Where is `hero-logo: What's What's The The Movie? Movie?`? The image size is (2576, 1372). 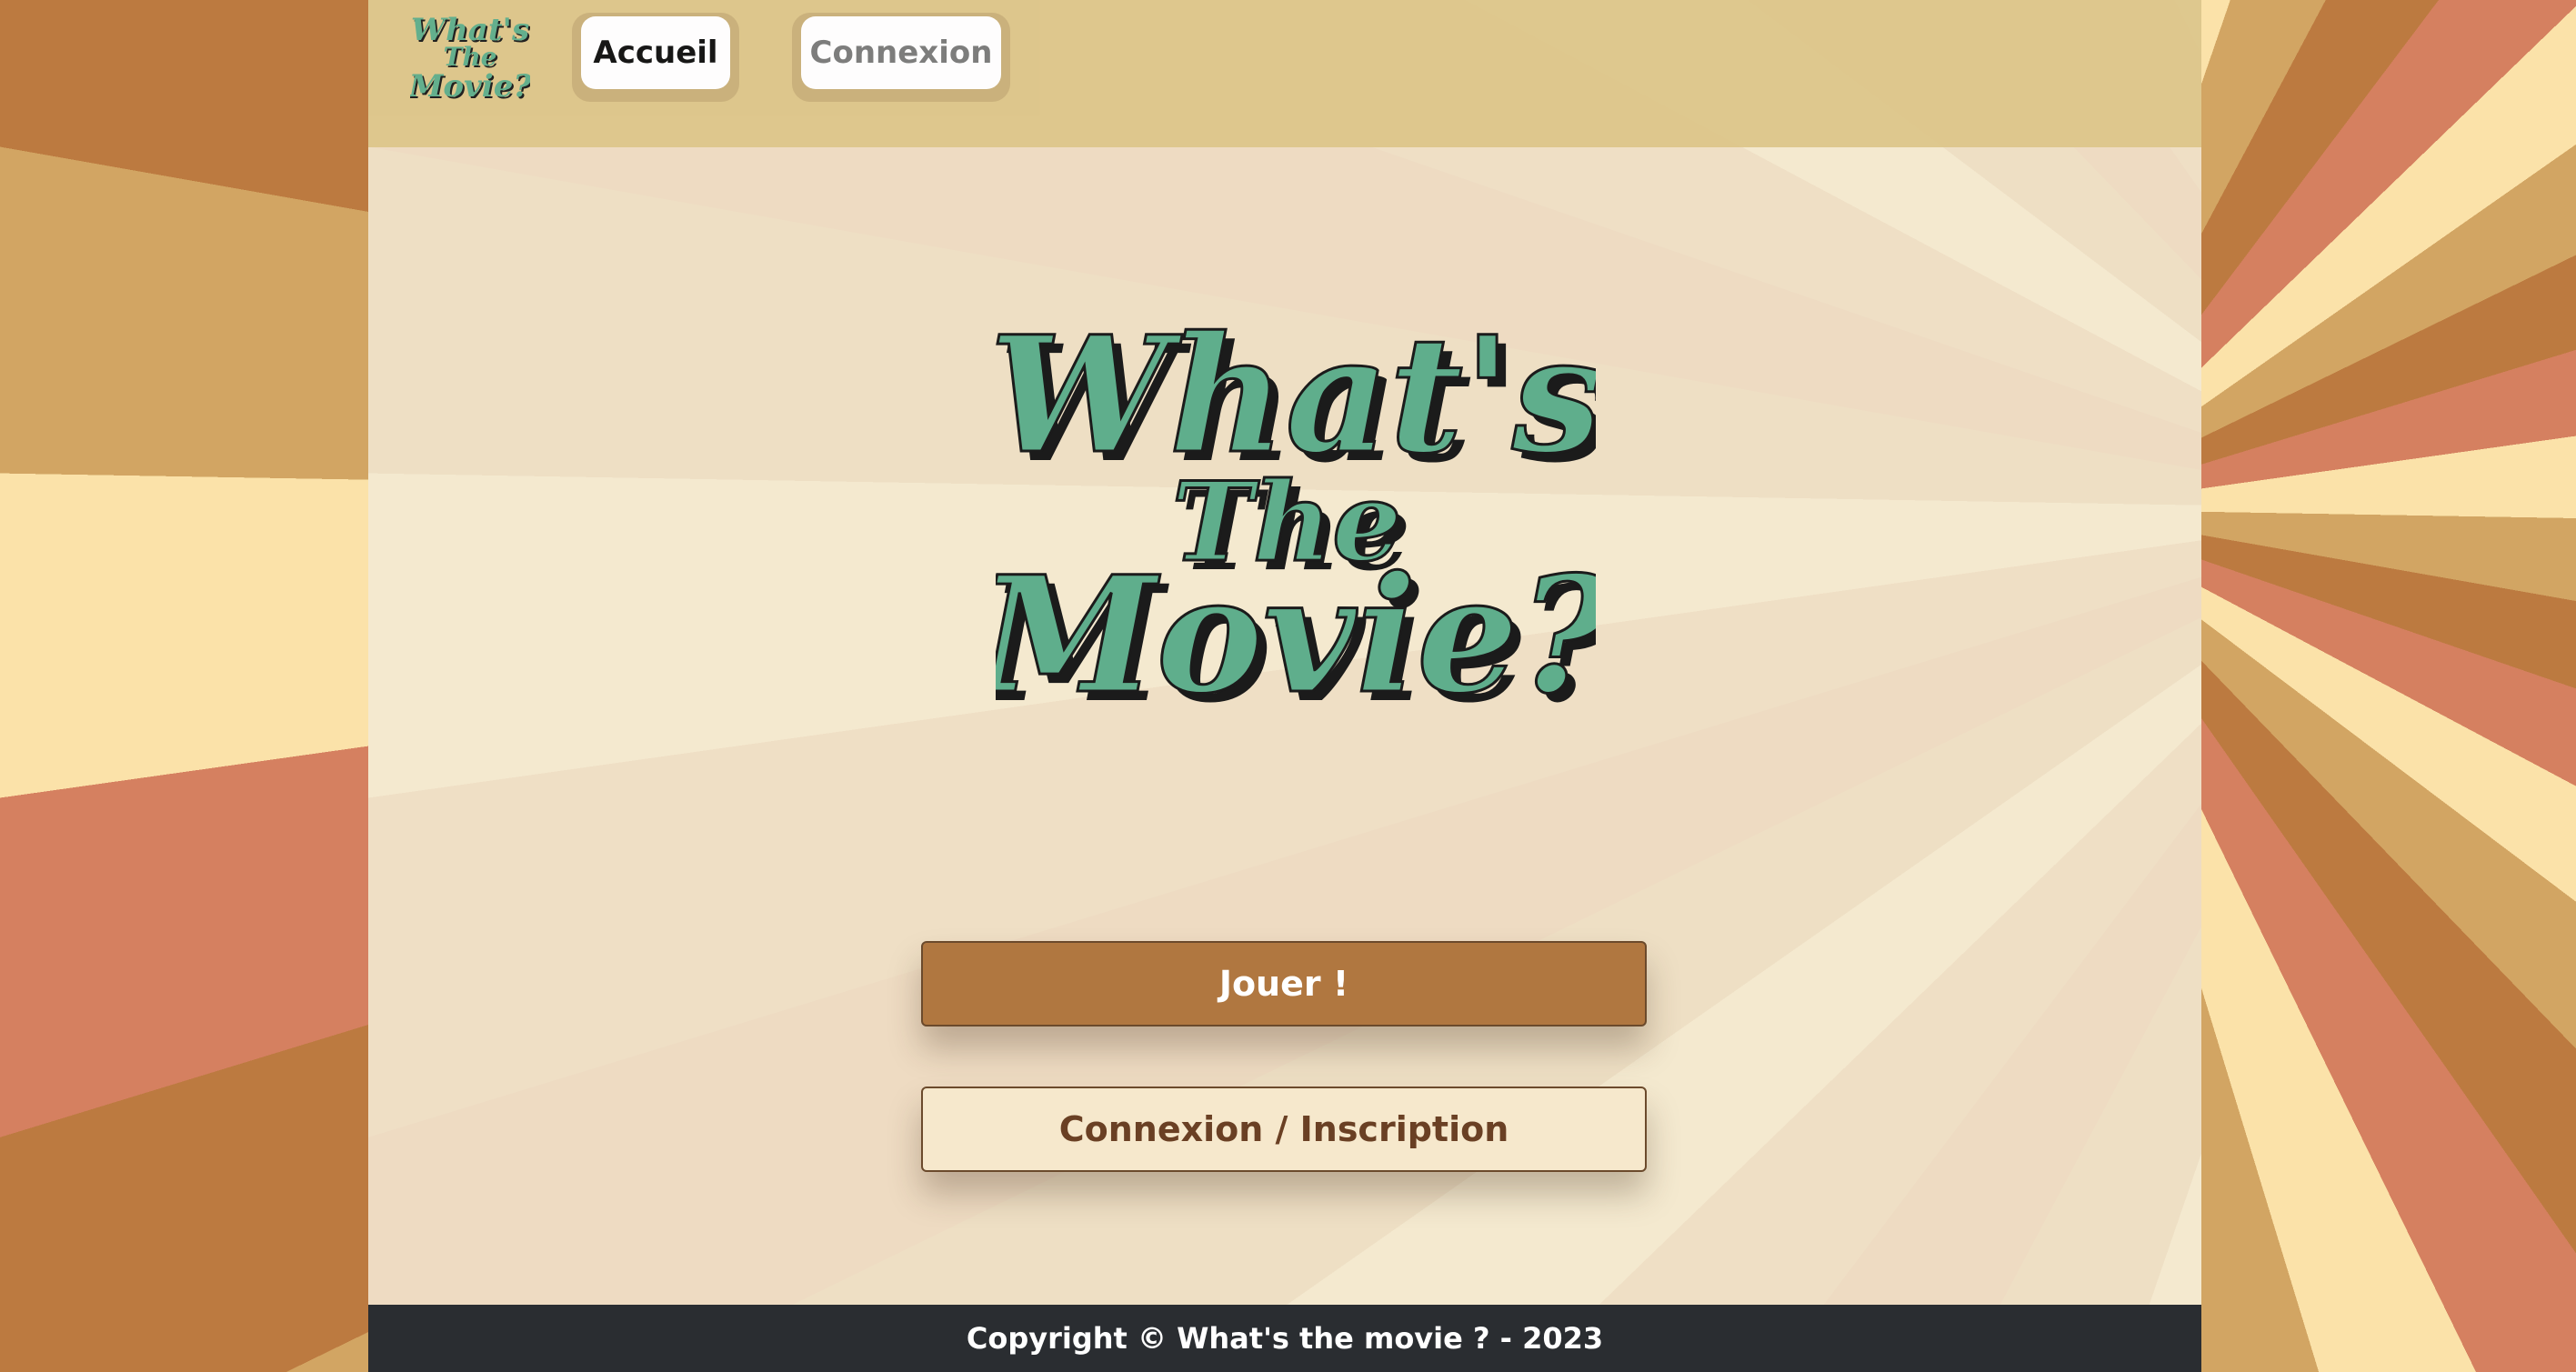 hero-logo: What's What's The The Movie? Movie? is located at coordinates (1296, 519).